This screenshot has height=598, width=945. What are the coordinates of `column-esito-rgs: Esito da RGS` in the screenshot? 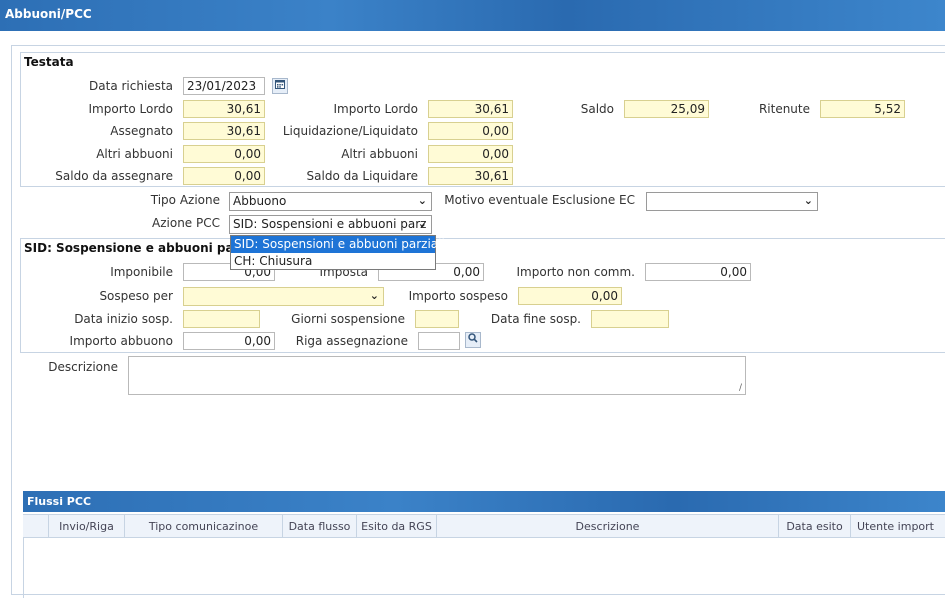 It's located at (397, 526).